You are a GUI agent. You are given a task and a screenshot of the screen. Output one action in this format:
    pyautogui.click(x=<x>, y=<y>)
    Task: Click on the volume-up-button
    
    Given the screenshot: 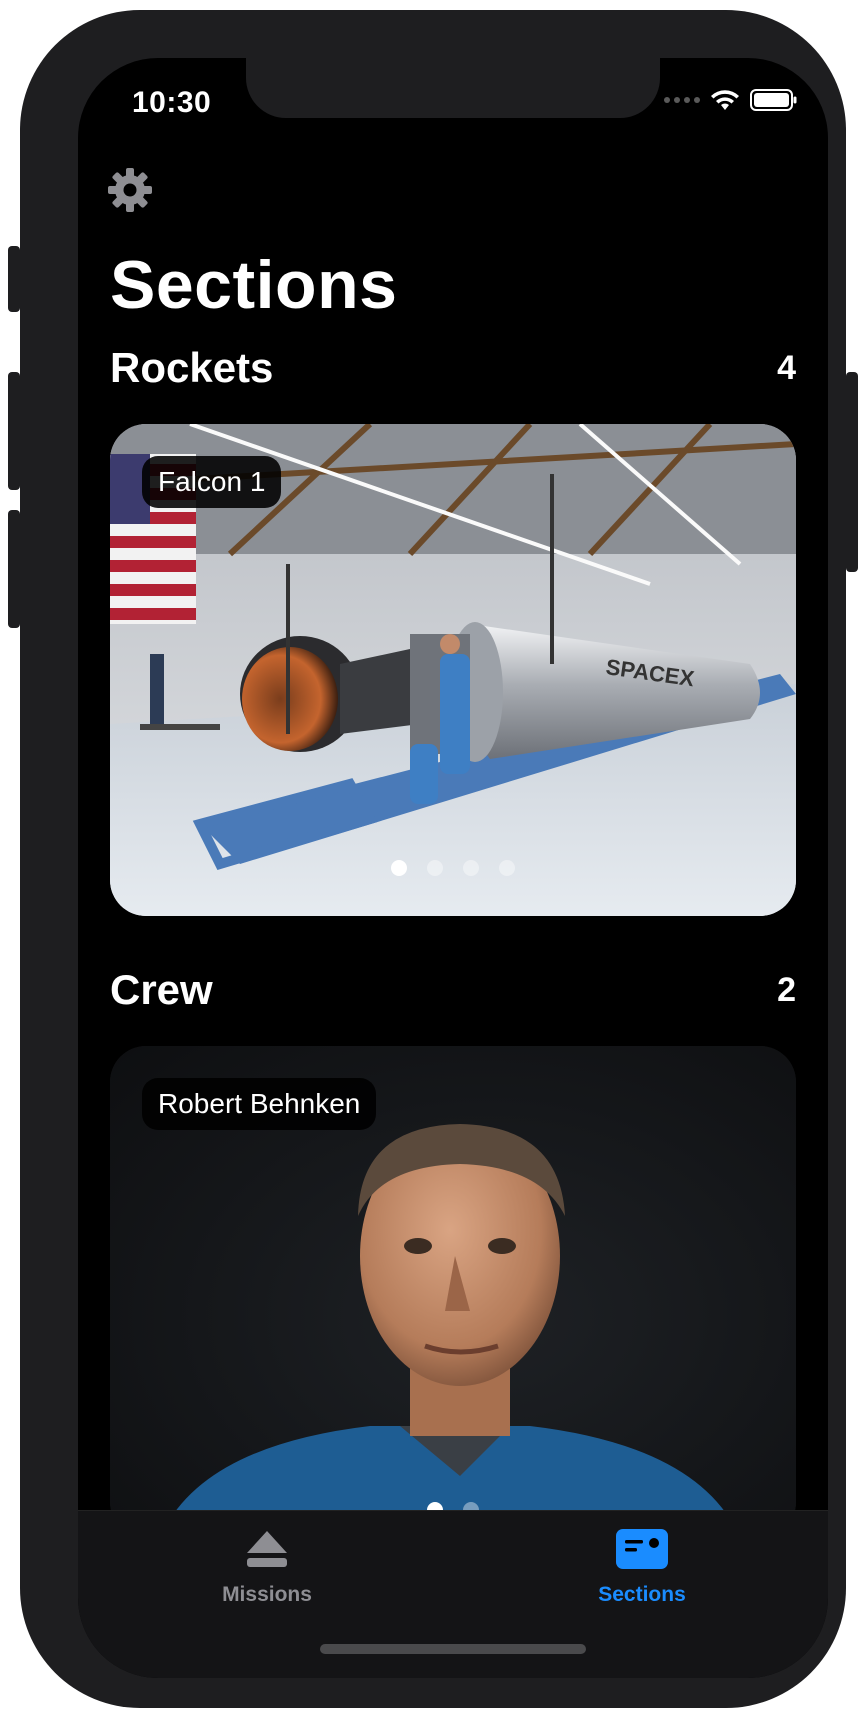 What is the action you would take?
    pyautogui.click(x=14, y=431)
    